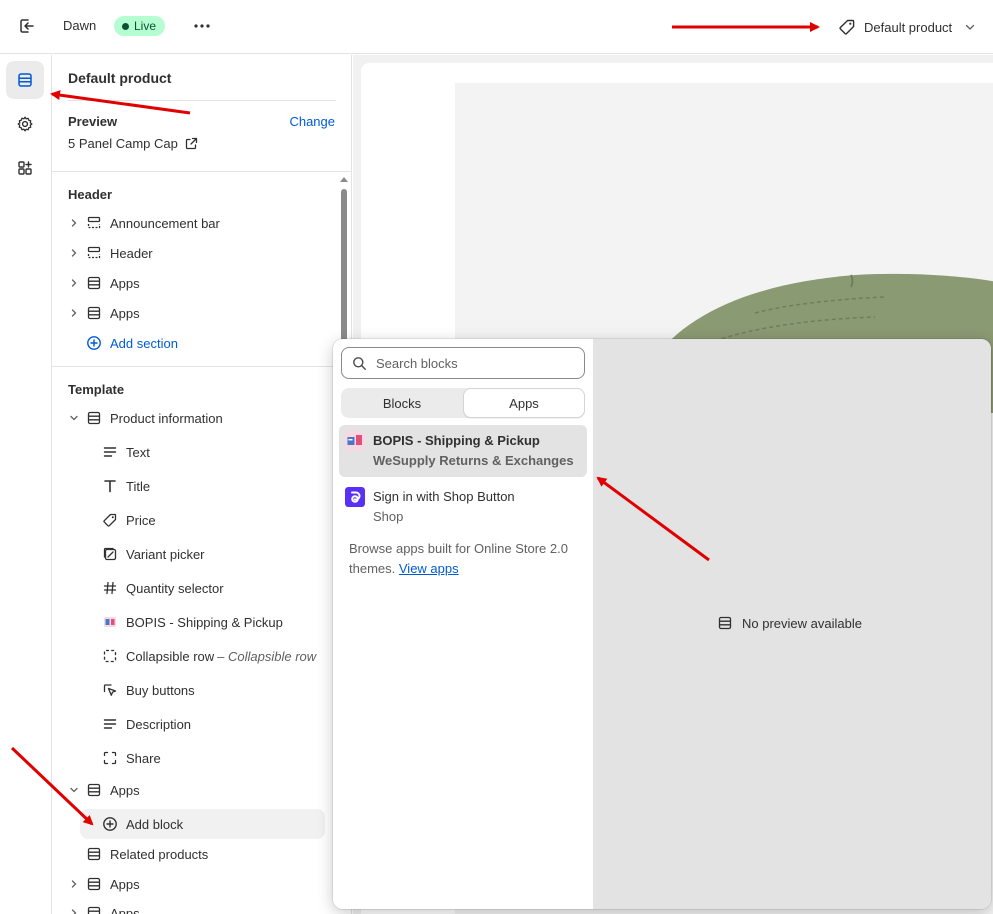 The image size is (993, 914). I want to click on block-collapsible-row: Collapsible row – Collapsible row, so click(209, 656).